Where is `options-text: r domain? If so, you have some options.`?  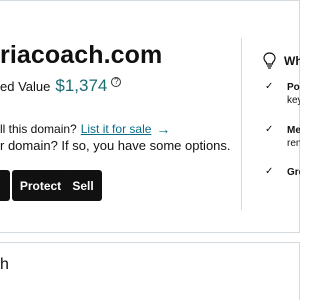
options-text: r domain? If so, you have some options. is located at coordinates (115, 145).